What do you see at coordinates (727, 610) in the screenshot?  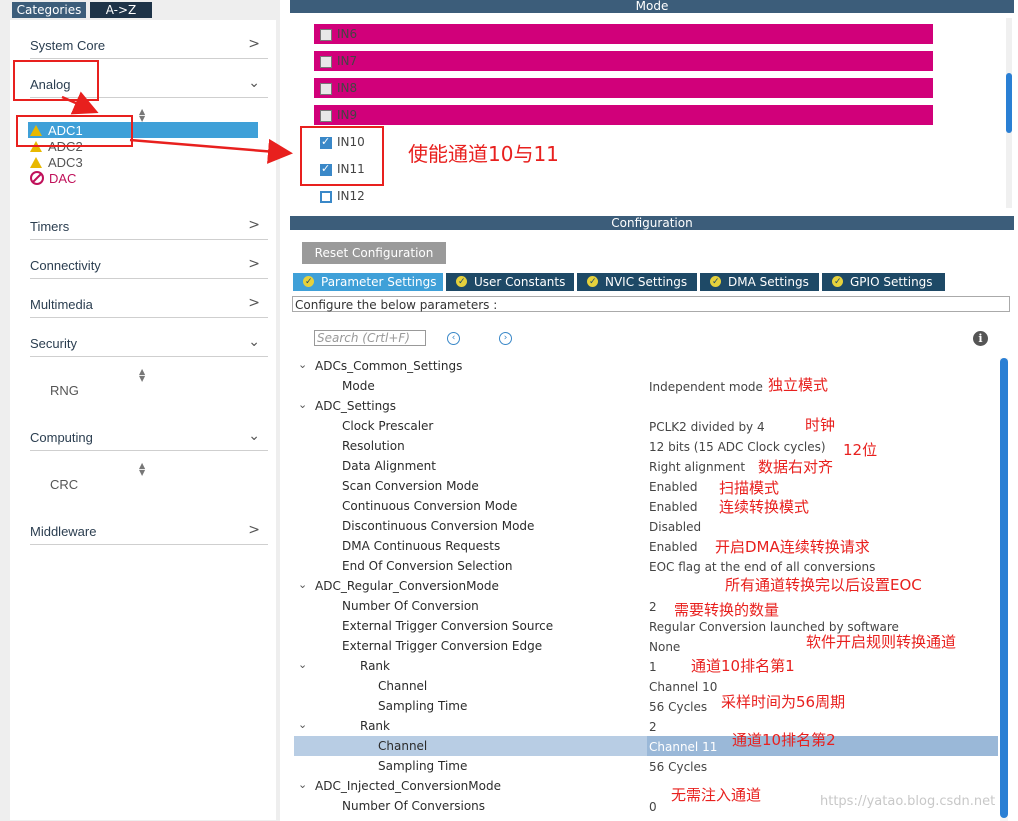 I see `annotation-num-conv: 需要转换的数量` at bounding box center [727, 610].